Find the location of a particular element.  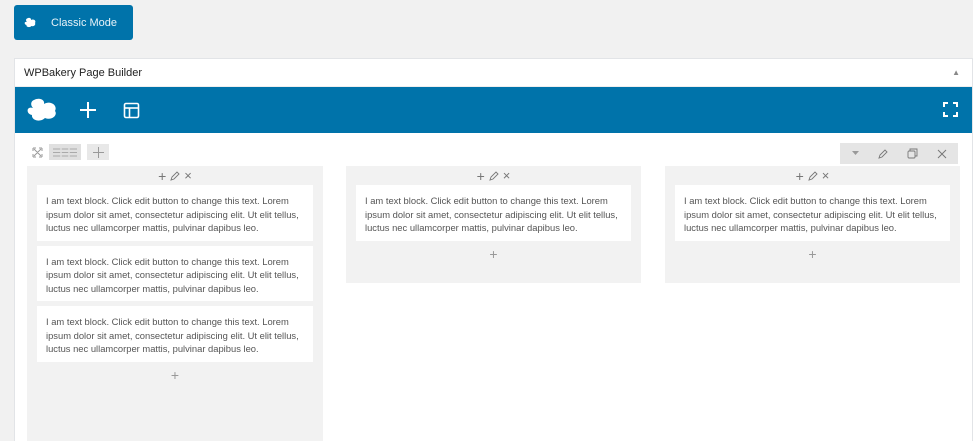

wpbakery-logo-icon is located at coordinates (42, 110).